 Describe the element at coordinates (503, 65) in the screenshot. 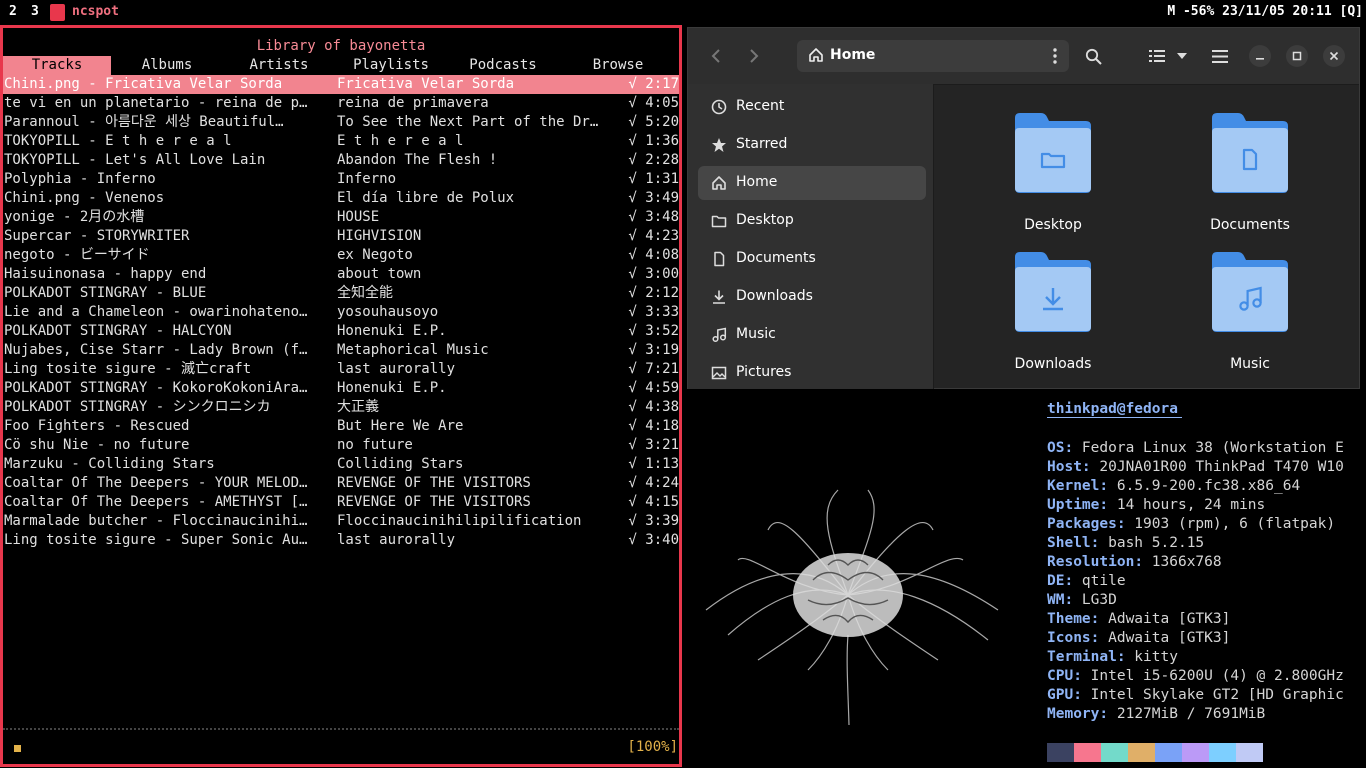

I see `tab-podcasts: Podcasts` at that location.